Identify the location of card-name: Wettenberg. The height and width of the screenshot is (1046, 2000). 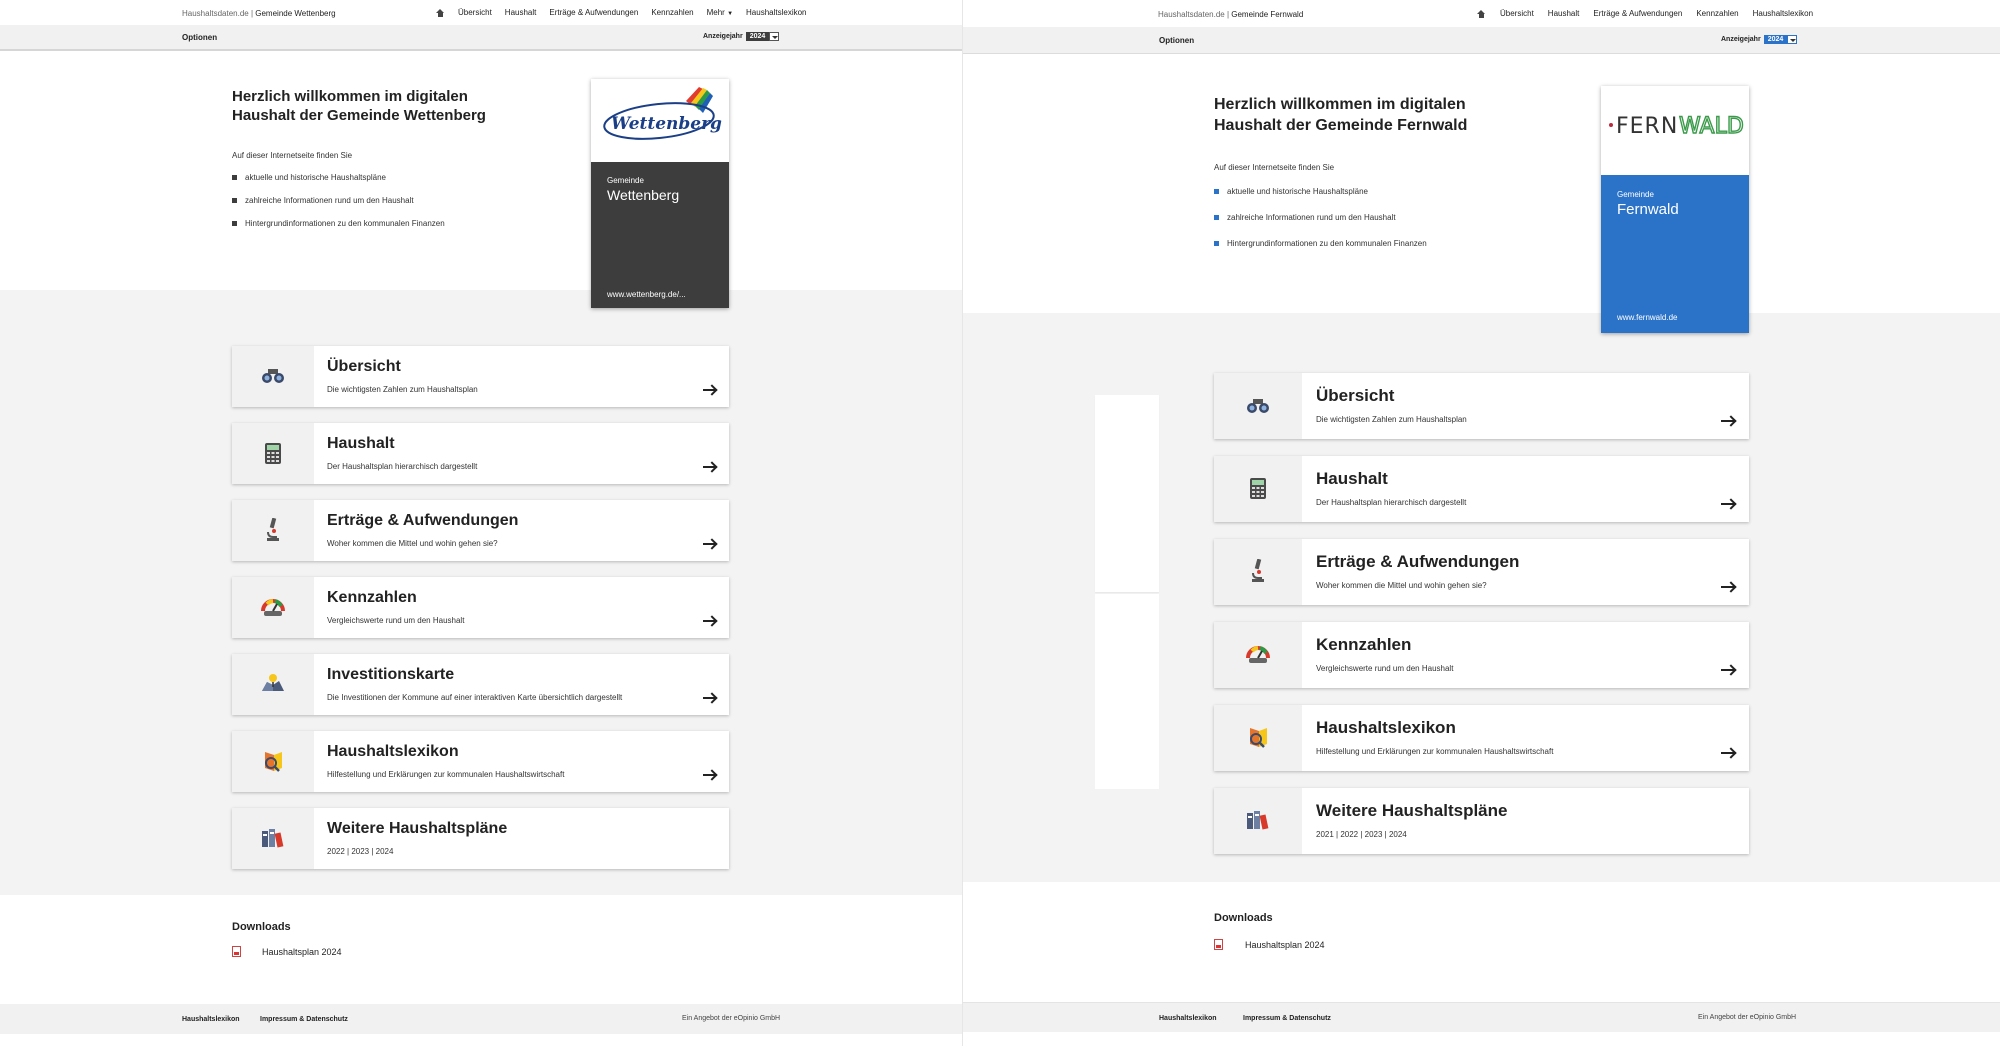
(643, 195).